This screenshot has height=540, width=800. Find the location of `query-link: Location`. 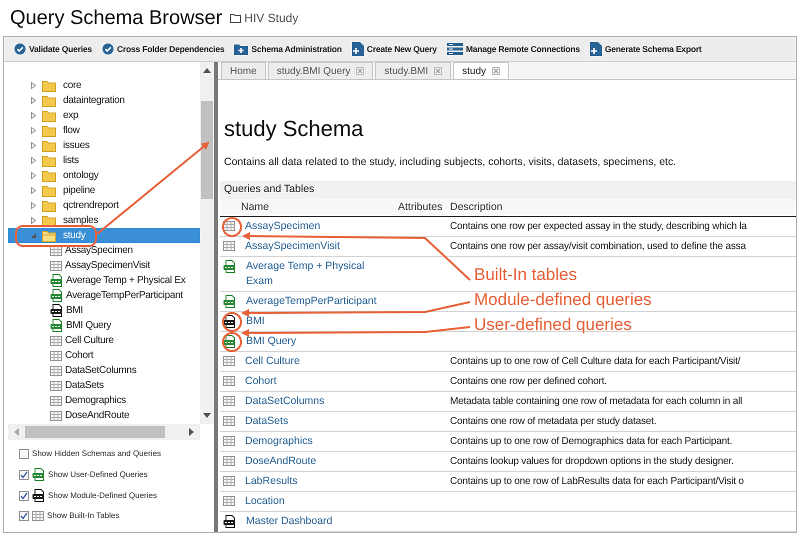

query-link: Location is located at coordinates (310, 501).